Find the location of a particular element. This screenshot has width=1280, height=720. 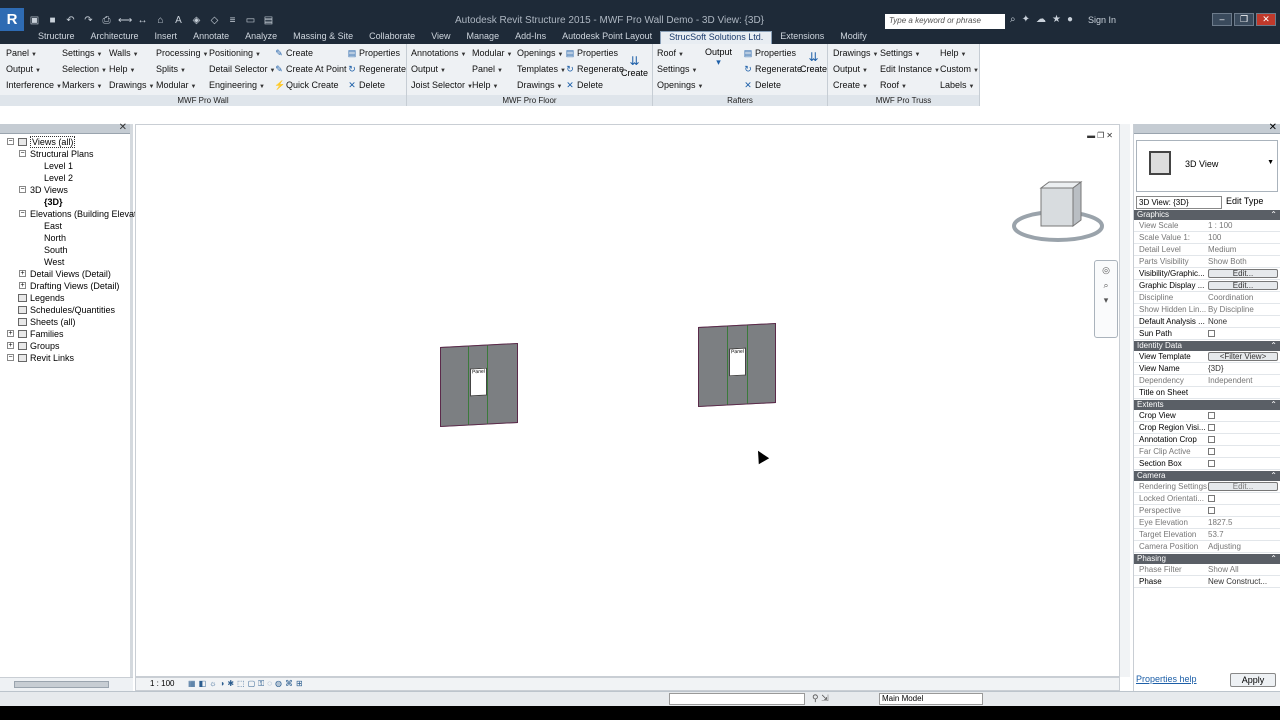

truss-help-button: Help ▼ is located at coordinates (953, 53).